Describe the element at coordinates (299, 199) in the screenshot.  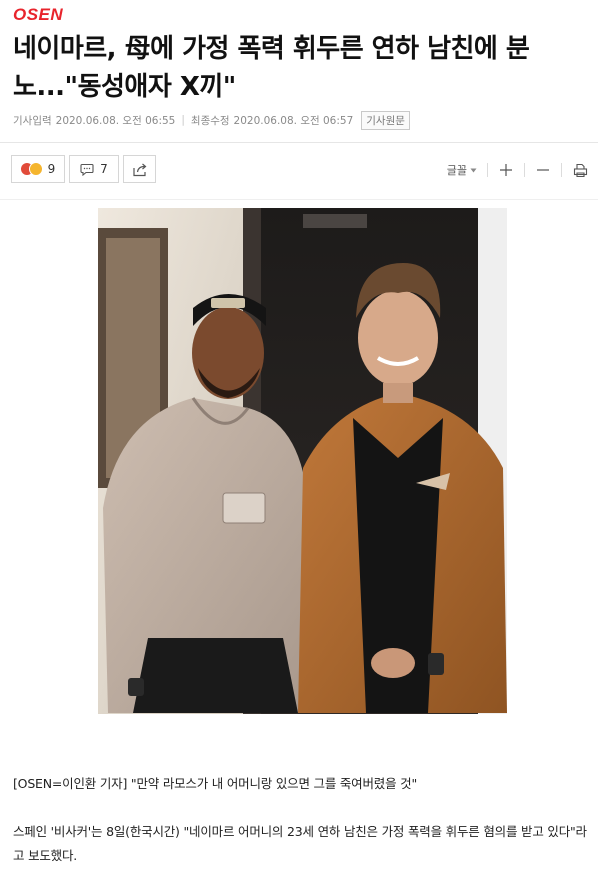
I see `toolbar-divider` at that location.